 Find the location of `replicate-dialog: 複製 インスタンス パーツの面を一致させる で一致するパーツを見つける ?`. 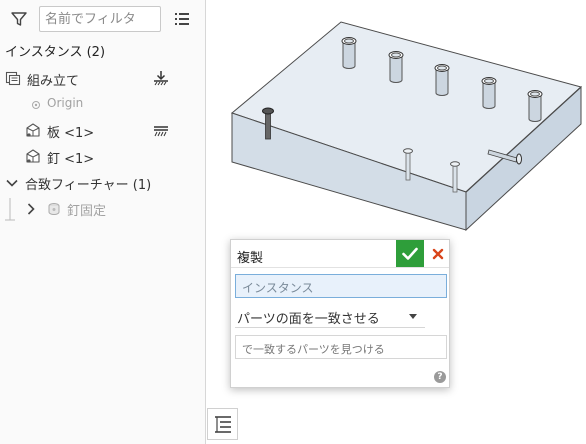

replicate-dialog: 複製 インスタンス パーツの面を一致させる で一致するパーツを見つける ? is located at coordinates (340, 313).